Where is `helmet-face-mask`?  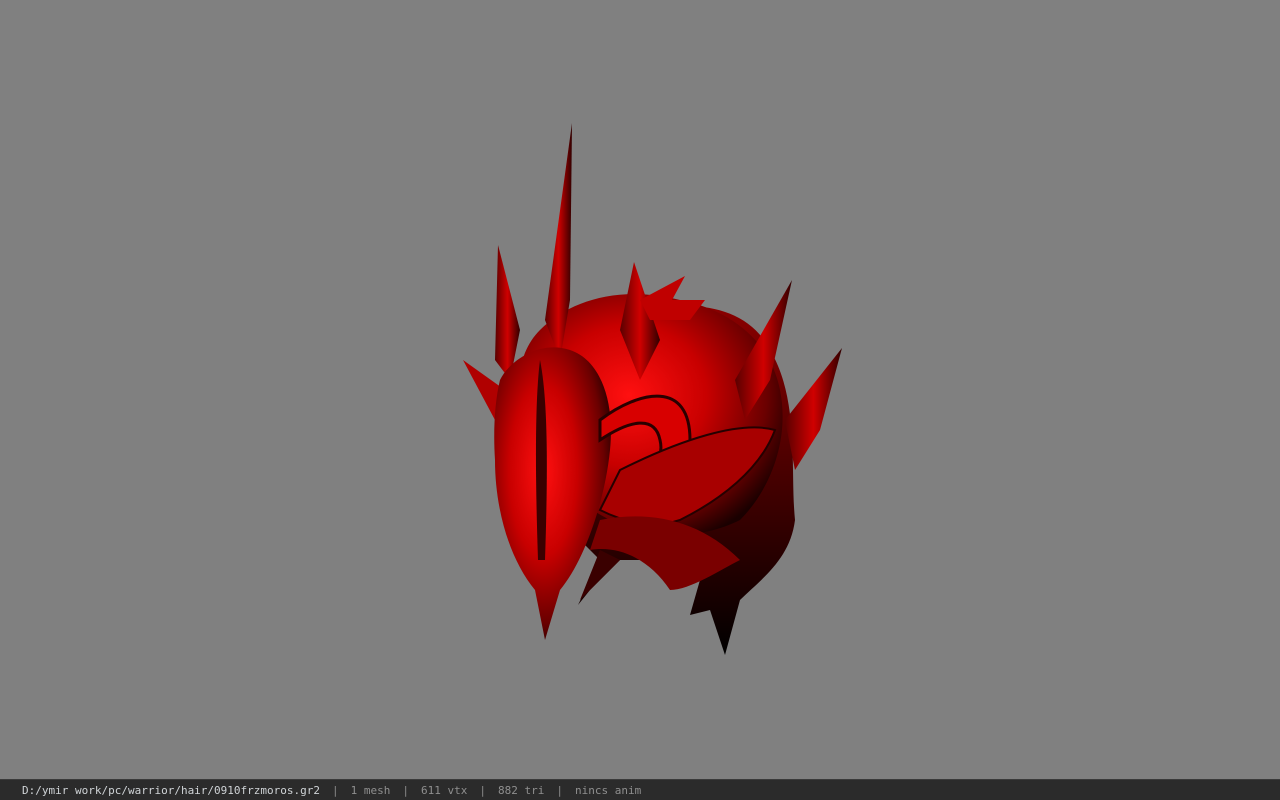 helmet-face-mask is located at coordinates (552, 493).